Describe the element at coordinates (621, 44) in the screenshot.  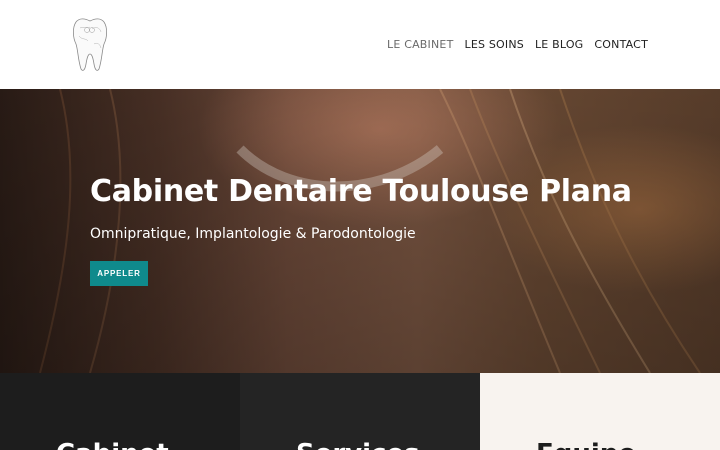
I see `nav-link-contact: CONTACT` at that location.